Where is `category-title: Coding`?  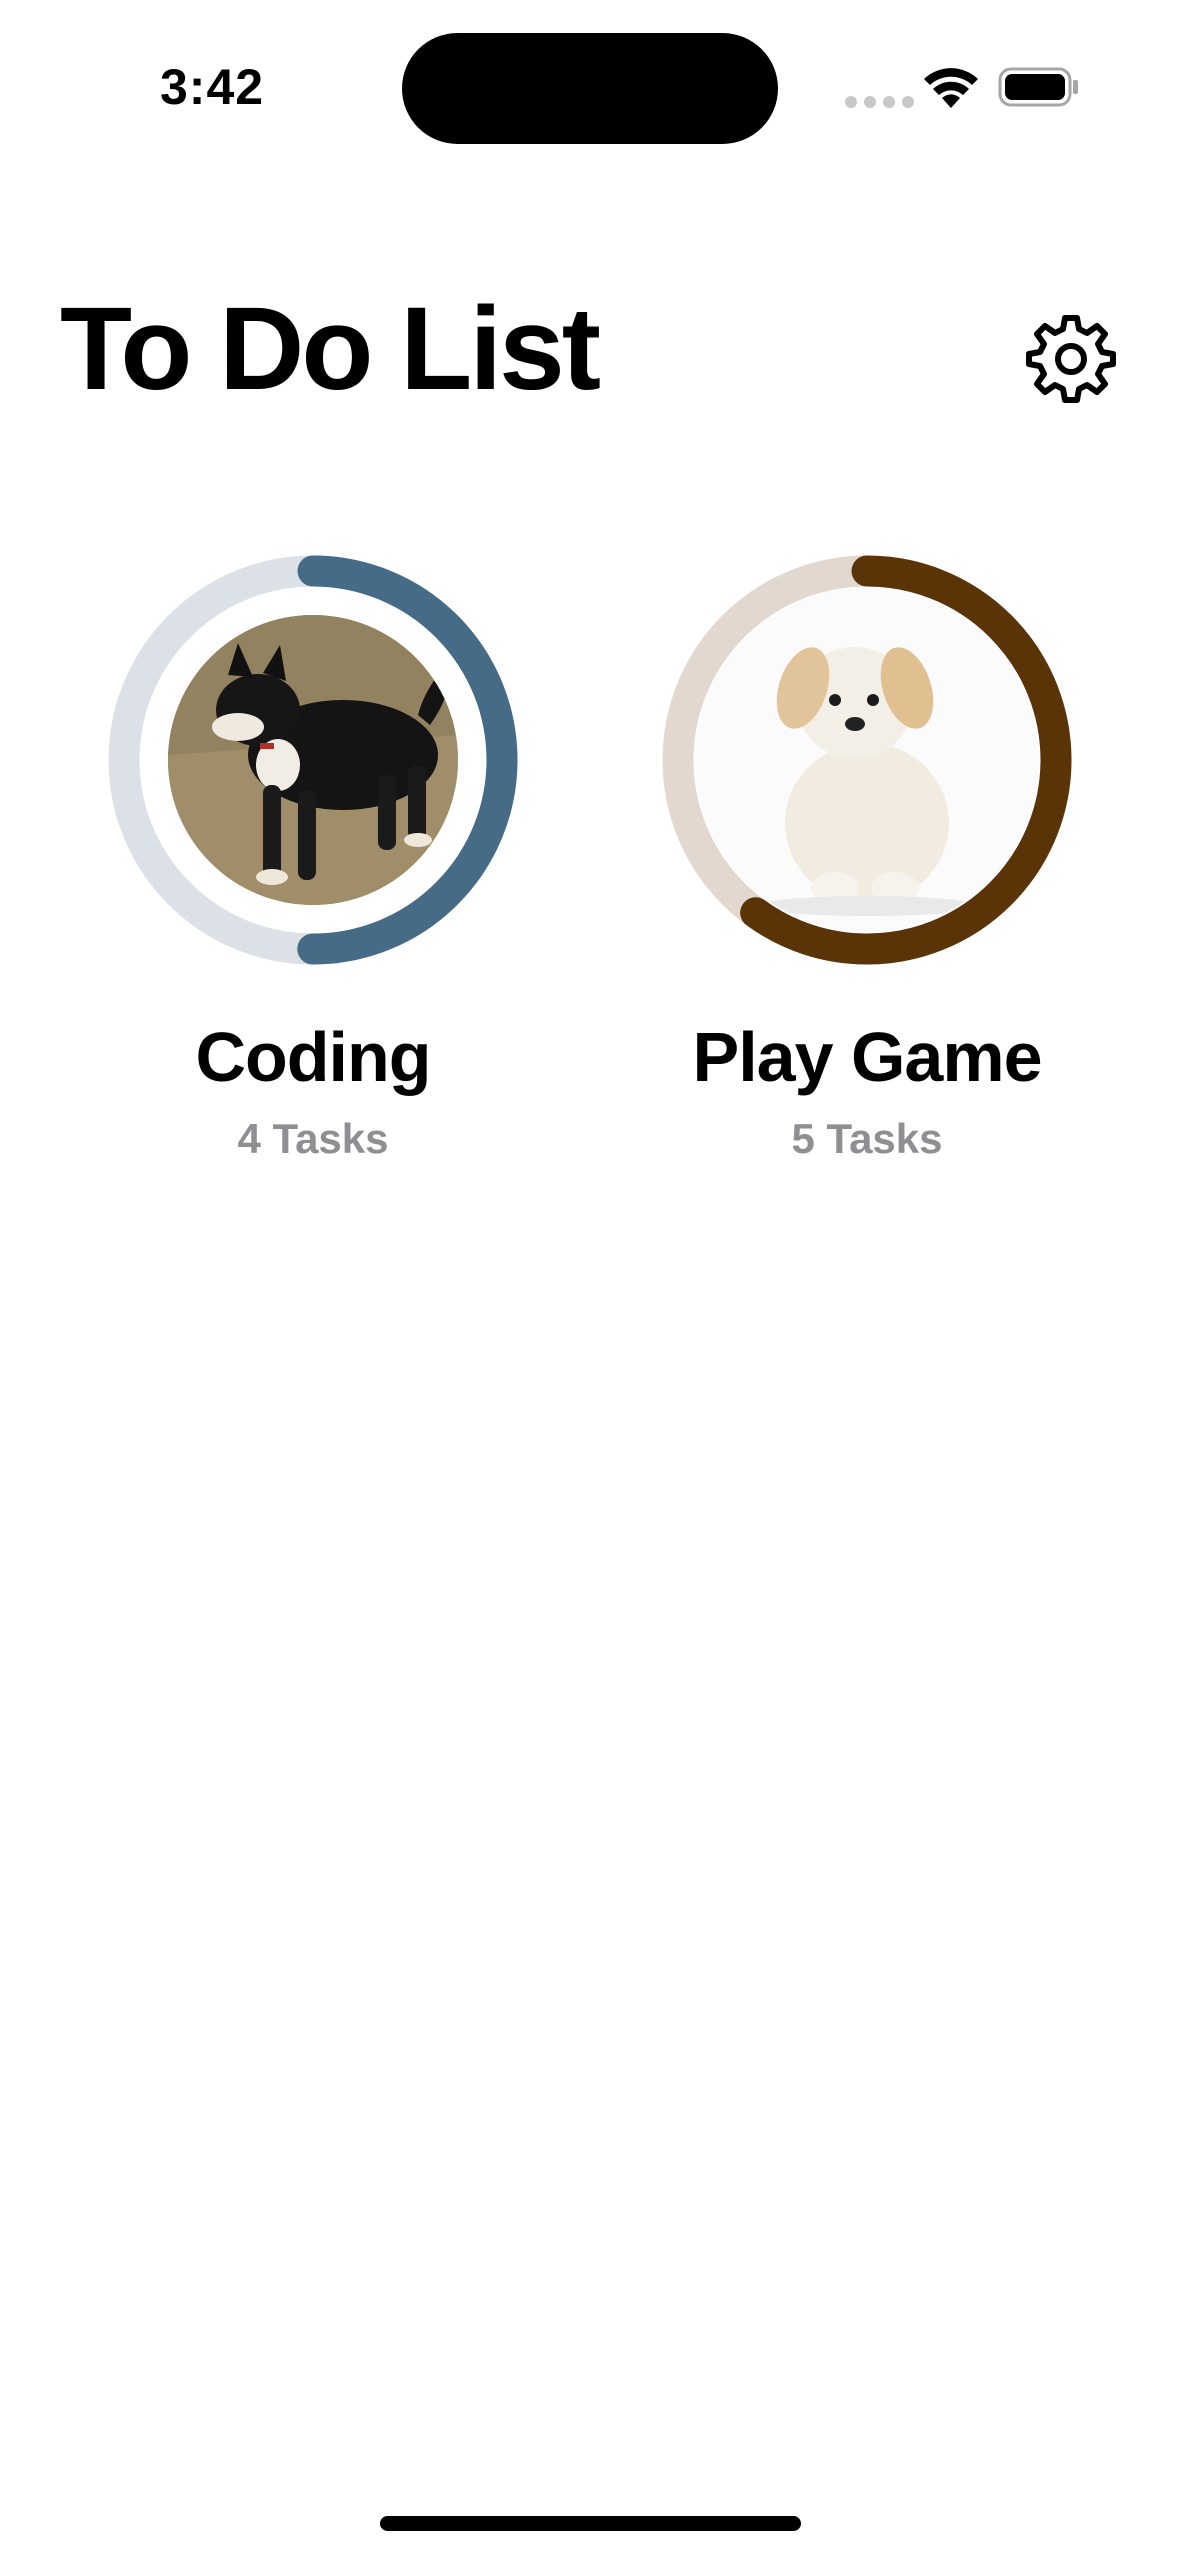 category-title: Coding is located at coordinates (313, 1057).